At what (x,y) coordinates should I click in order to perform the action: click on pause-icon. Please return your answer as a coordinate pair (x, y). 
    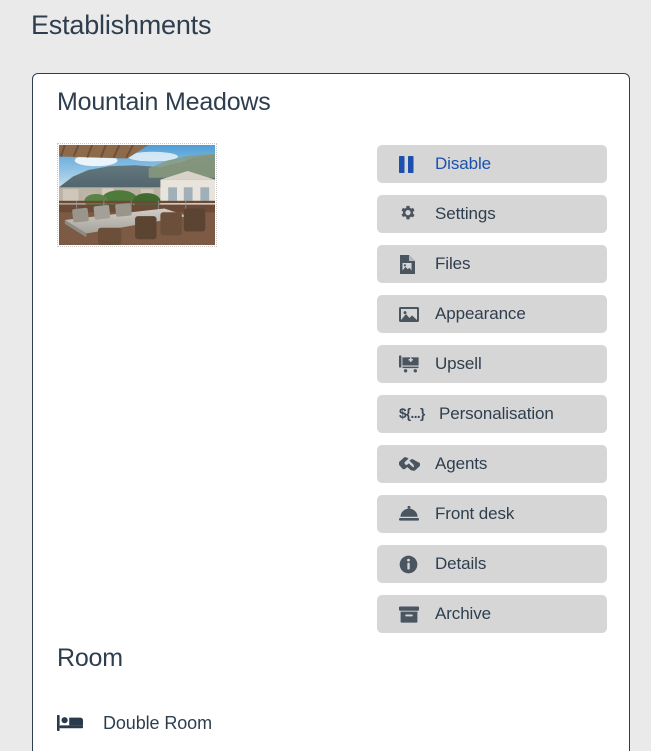
    Looking at the image, I should click on (410, 164).